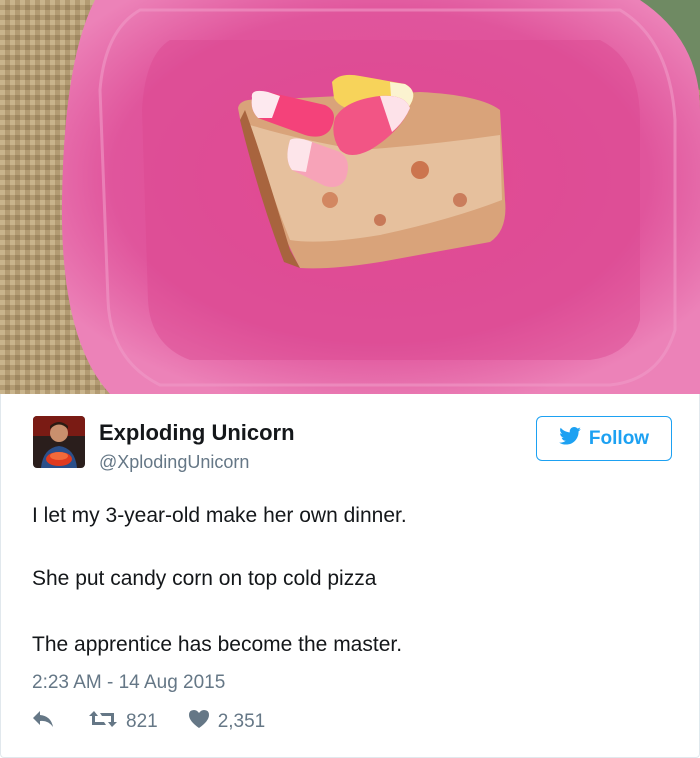 The height and width of the screenshot is (758, 700). I want to click on reply-icon, so click(43, 722).